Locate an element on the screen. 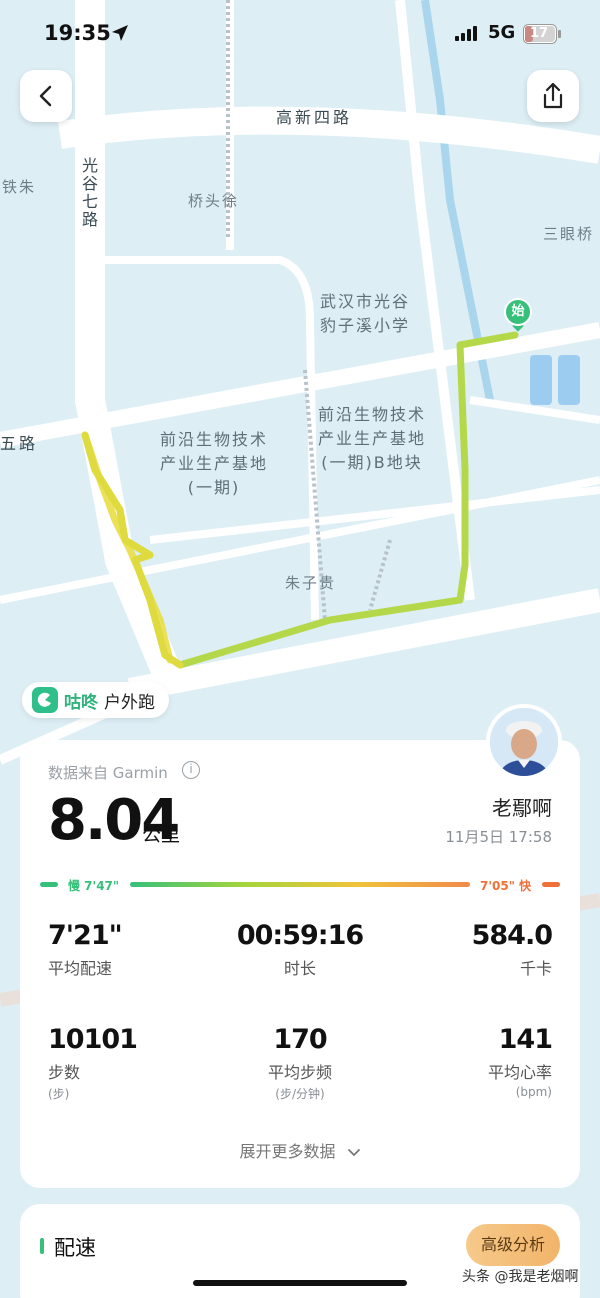  stat-value: 10101 is located at coordinates (93, 1039).